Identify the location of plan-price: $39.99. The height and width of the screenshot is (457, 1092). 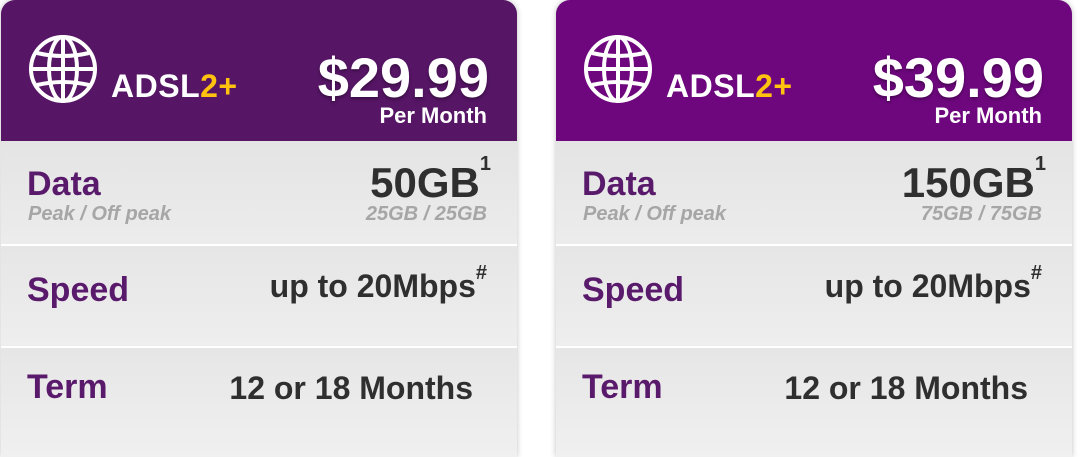
(958, 77).